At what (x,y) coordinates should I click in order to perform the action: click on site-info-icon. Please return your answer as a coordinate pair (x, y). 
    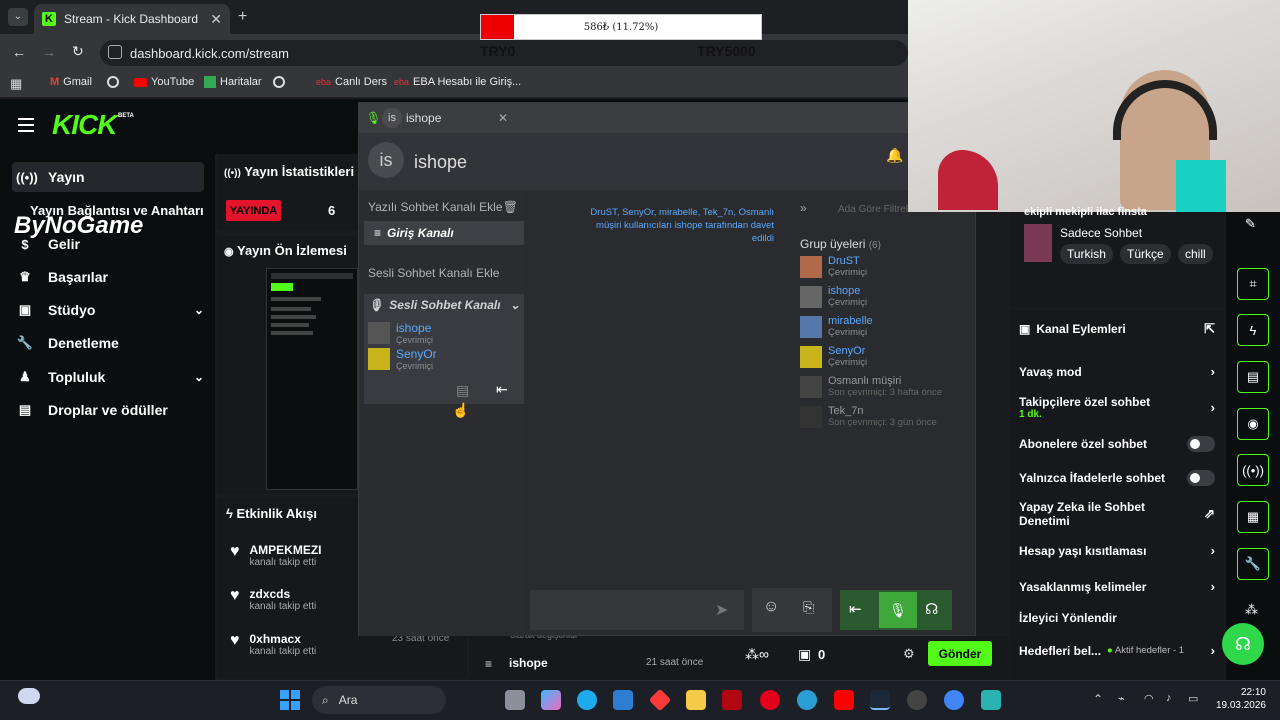
    Looking at the image, I should click on (115, 52).